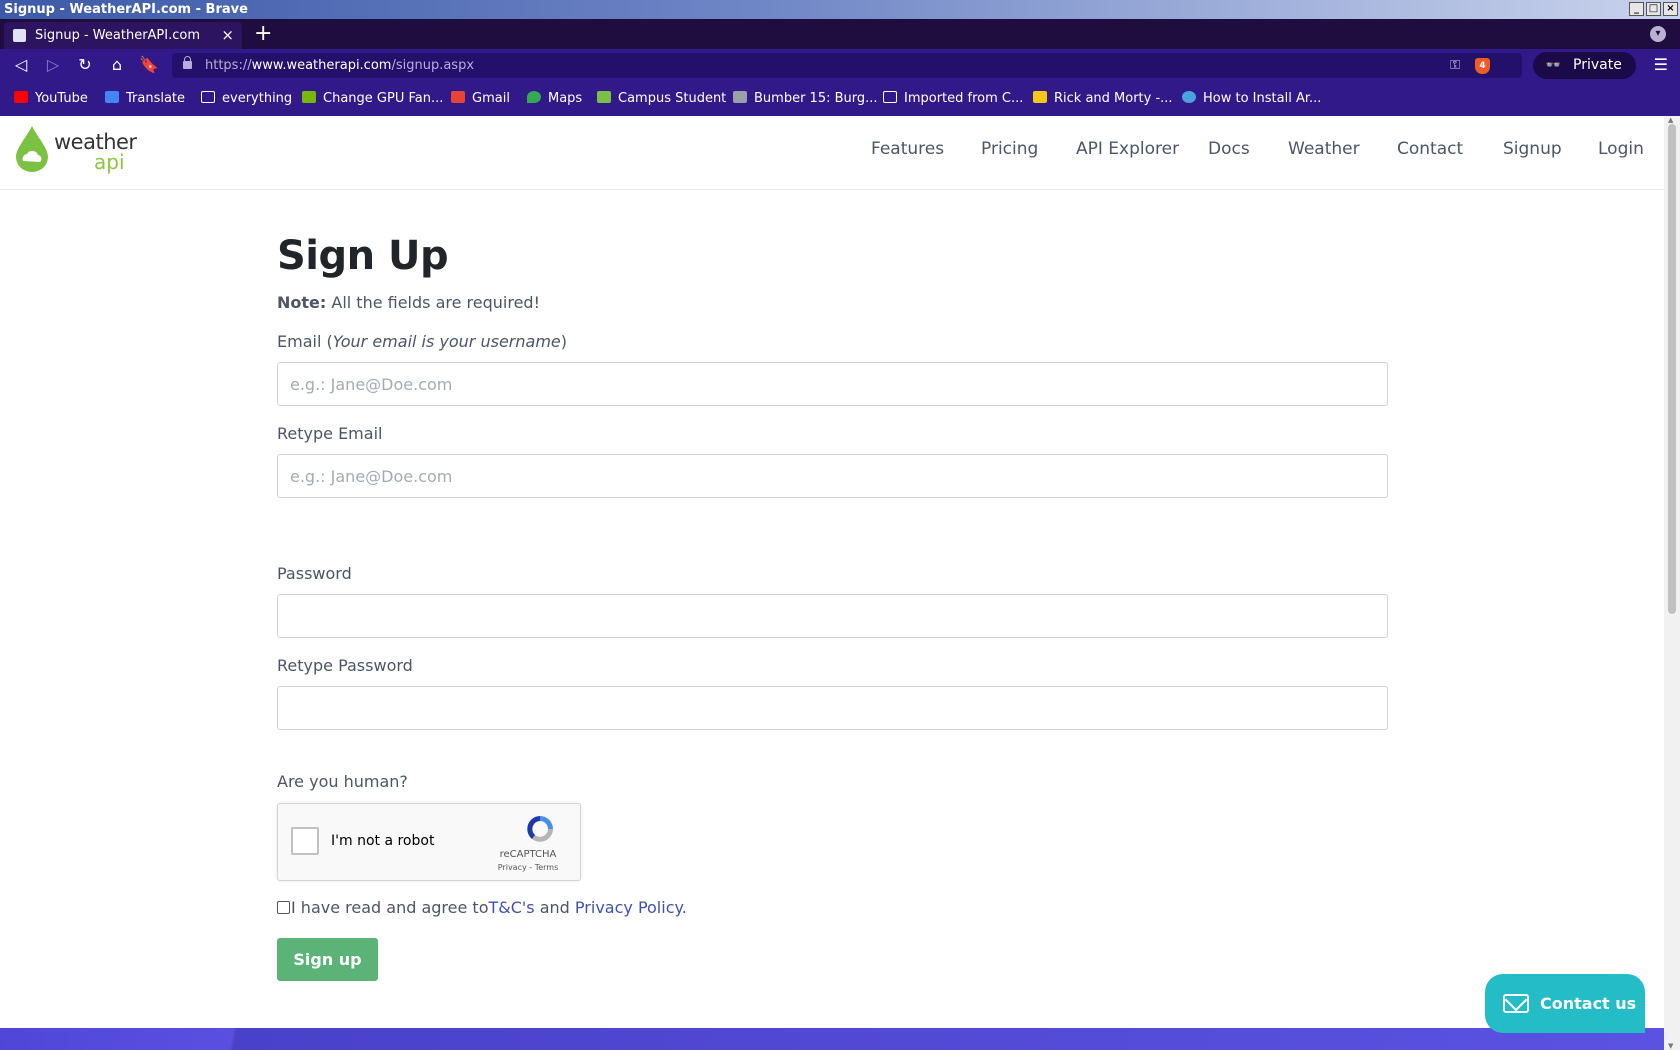 The height and width of the screenshot is (1050, 1680). I want to click on close-window-icon: ×, so click(1670, 9).